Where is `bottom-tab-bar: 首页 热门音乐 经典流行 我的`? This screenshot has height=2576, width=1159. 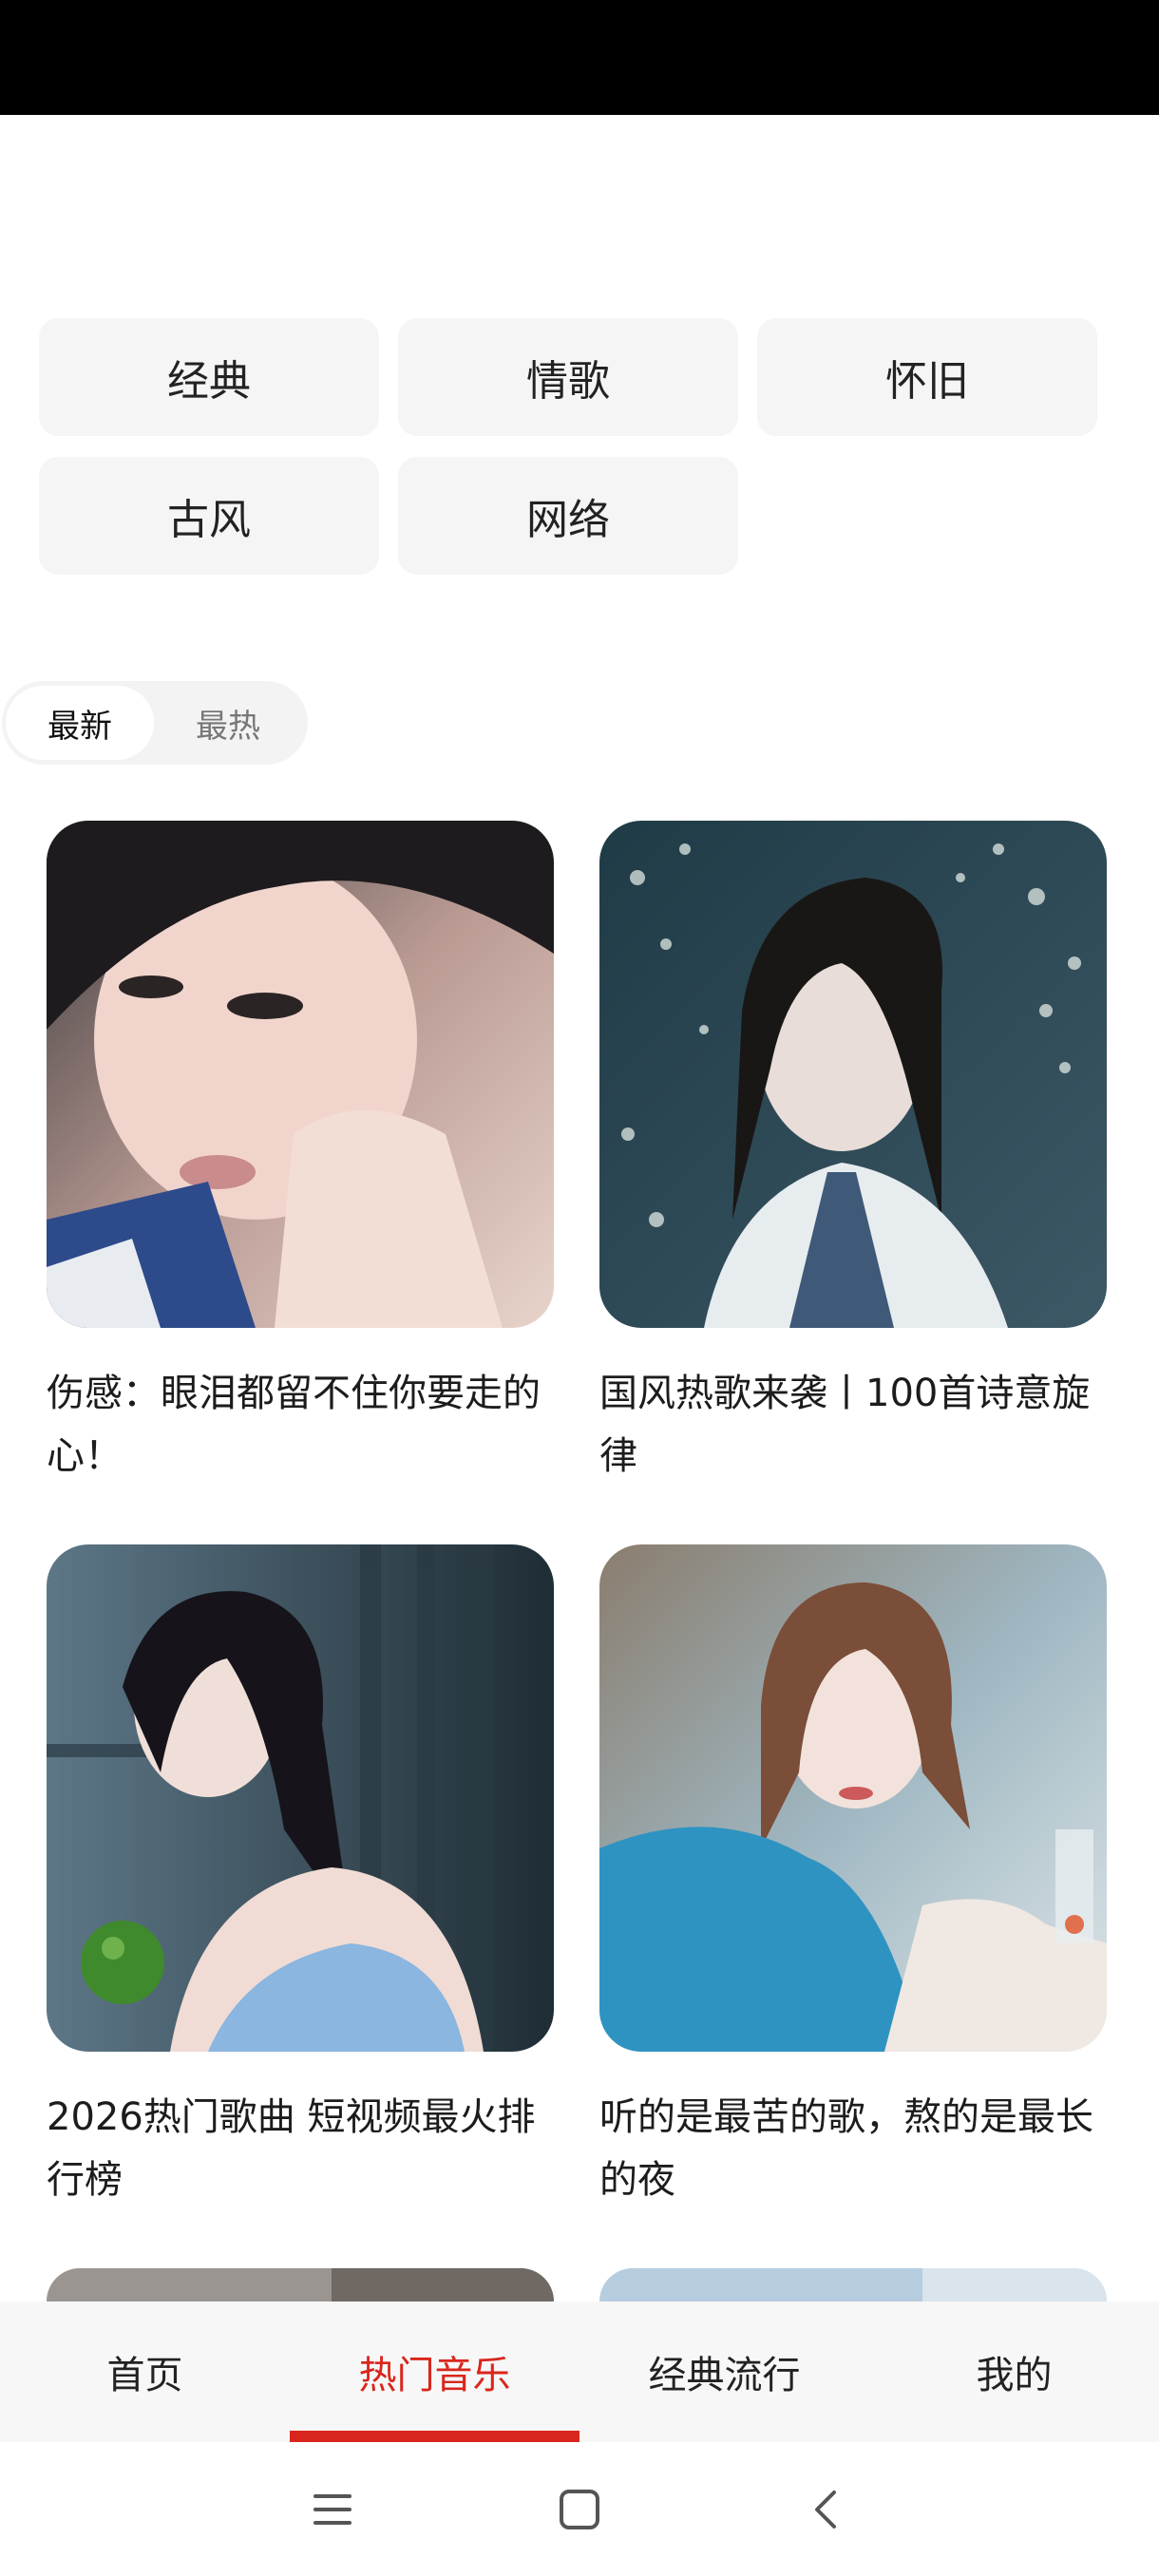
bottom-tab-bar: 首页 热门音乐 经典流行 我的 is located at coordinates (579, 2371).